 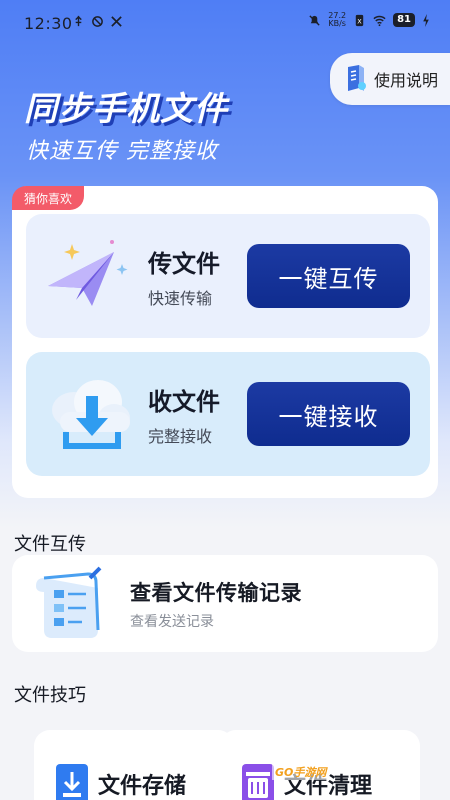 I want to click on wifi-icon, so click(x=379, y=20).